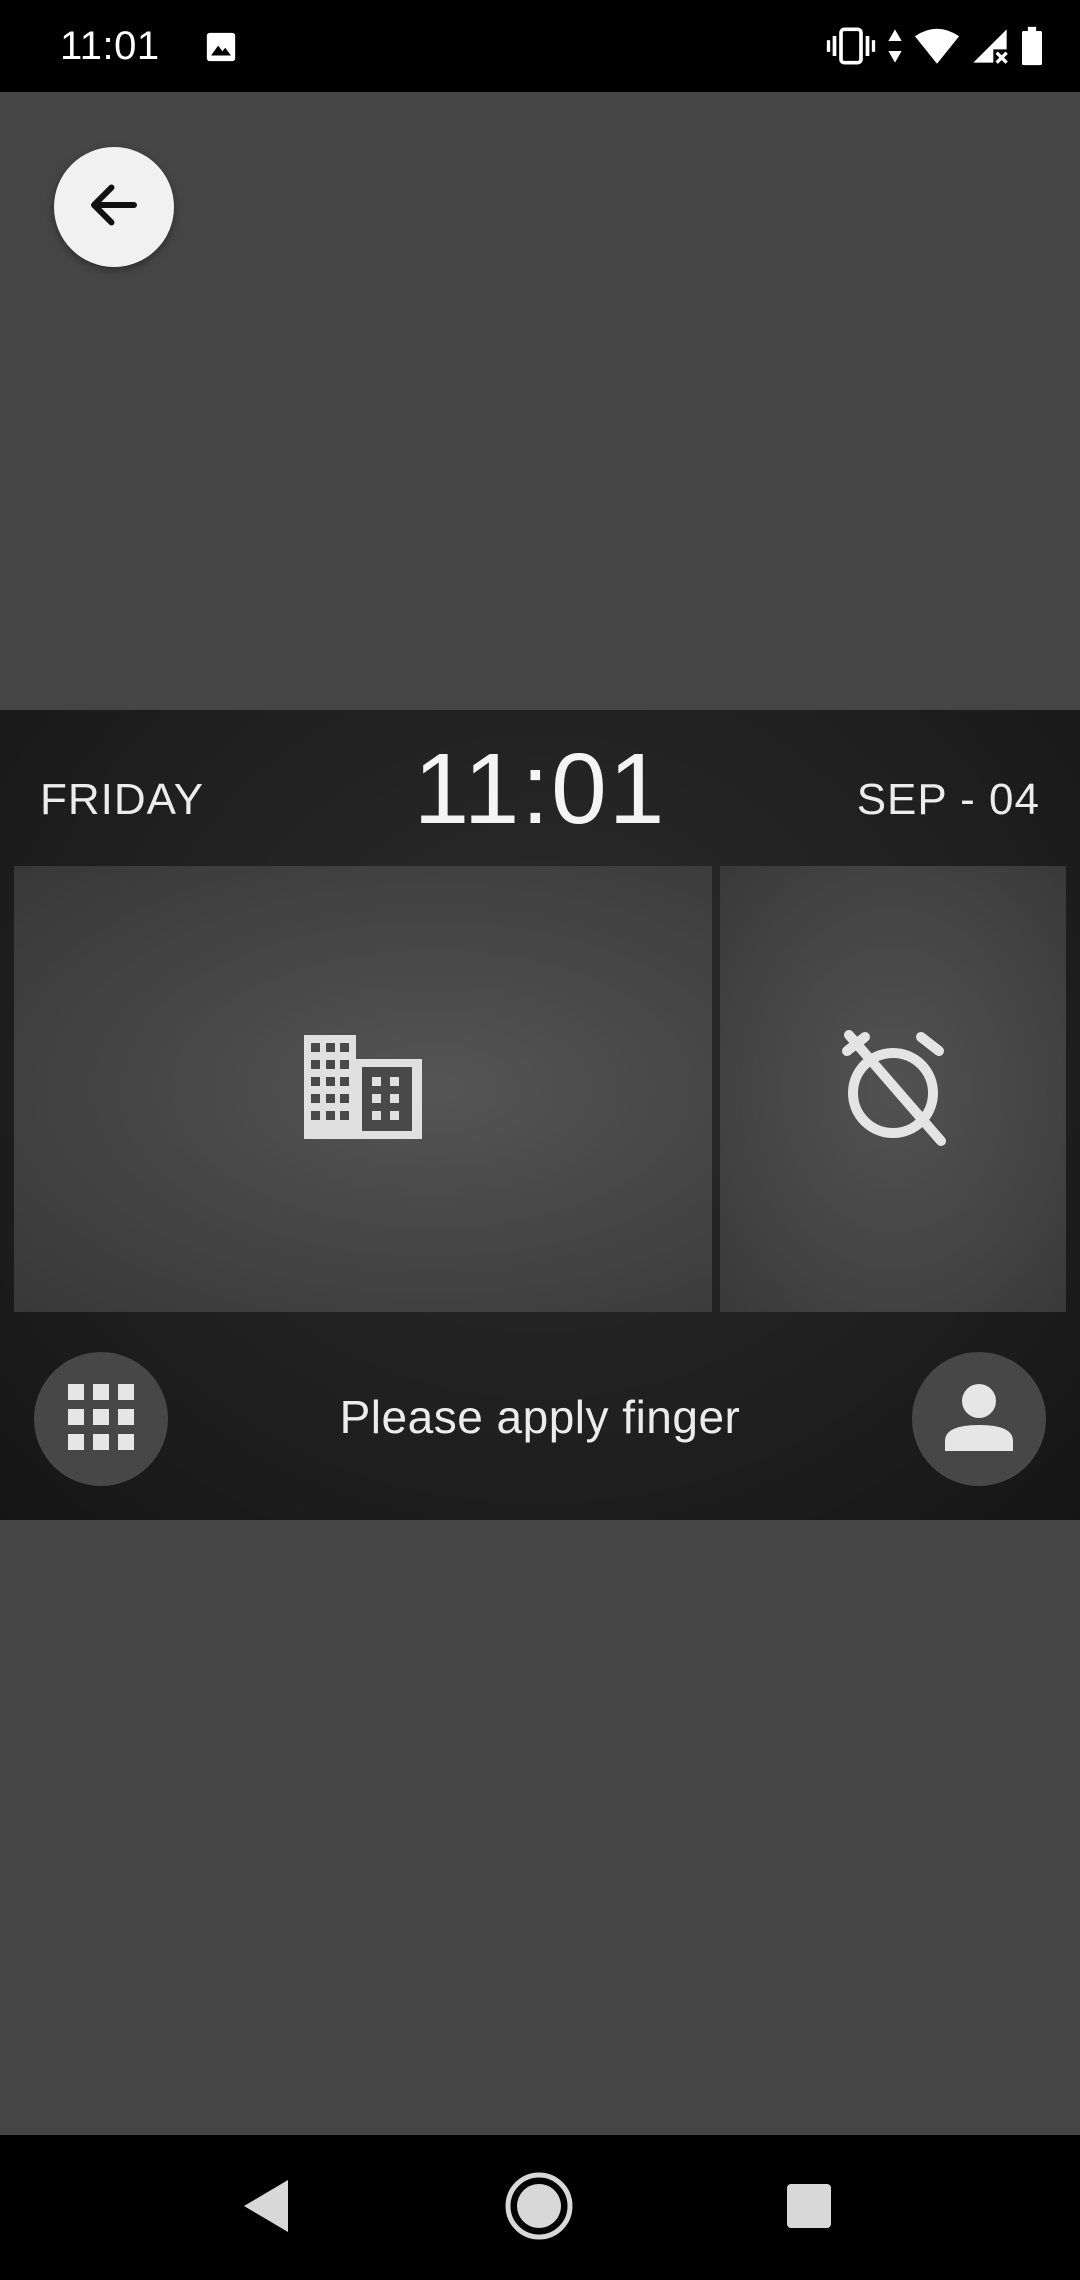  I want to click on building-icon, so click(363, 1089).